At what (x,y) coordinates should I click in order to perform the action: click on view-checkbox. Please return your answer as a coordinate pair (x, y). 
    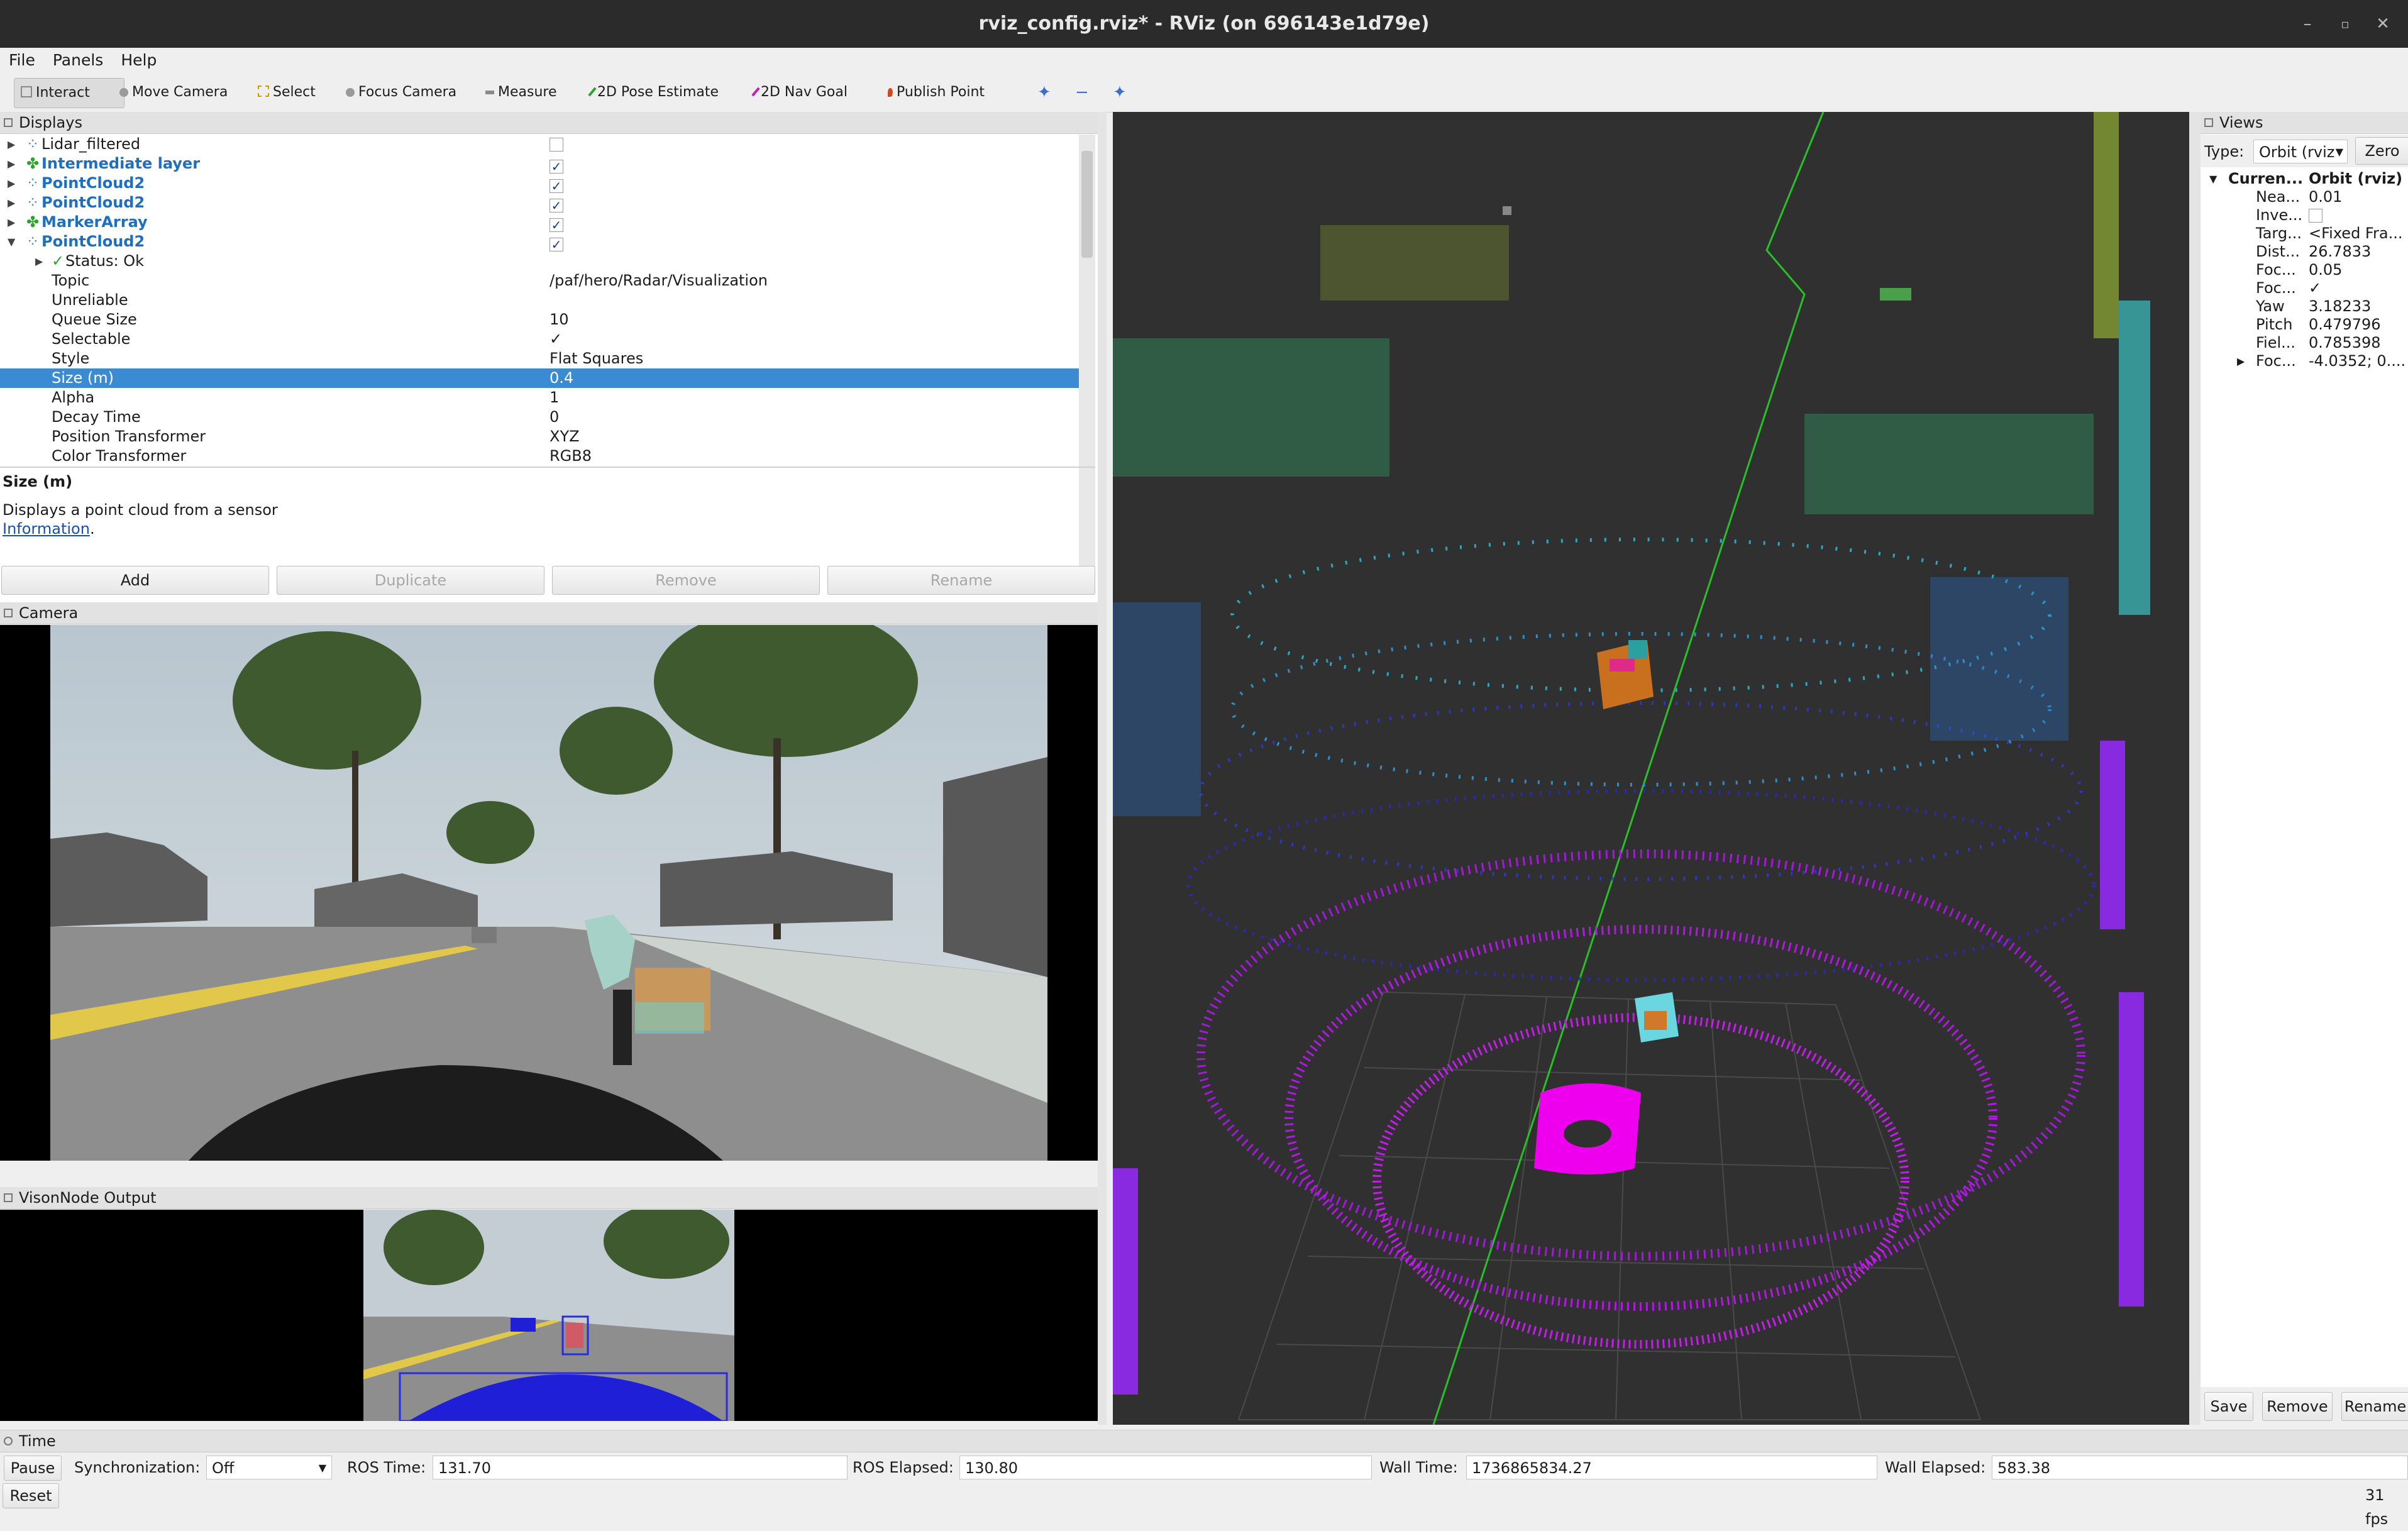
    Looking at the image, I should click on (2315, 215).